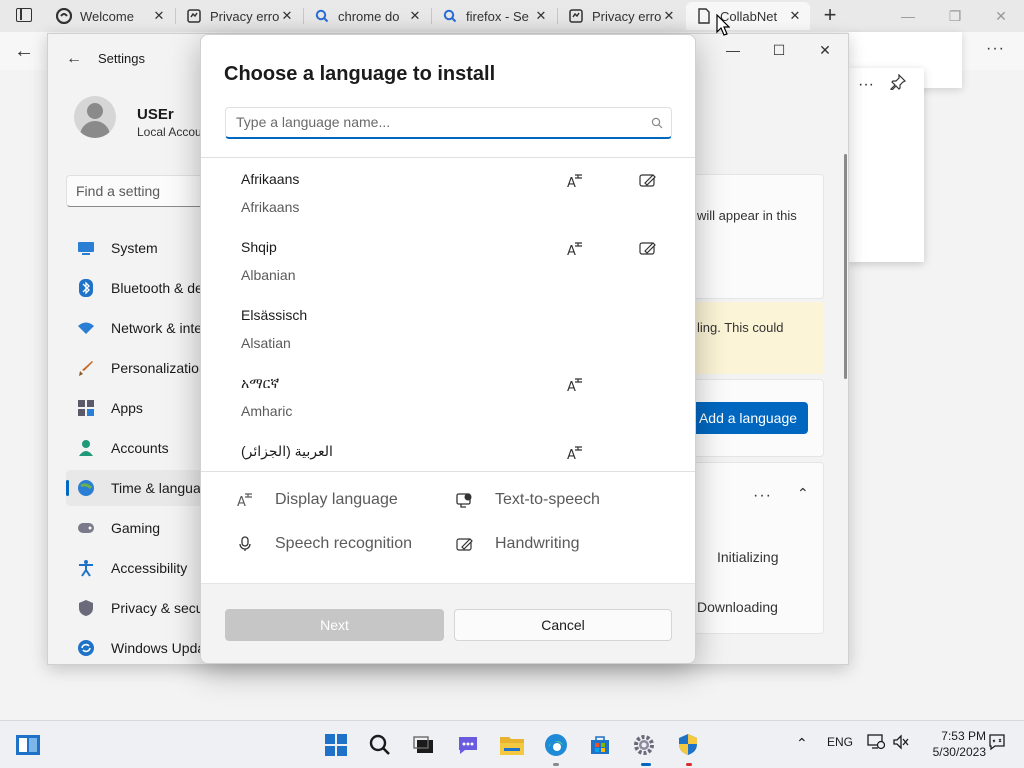  Describe the element at coordinates (468, 745) in the screenshot. I see `chat-icon` at that location.